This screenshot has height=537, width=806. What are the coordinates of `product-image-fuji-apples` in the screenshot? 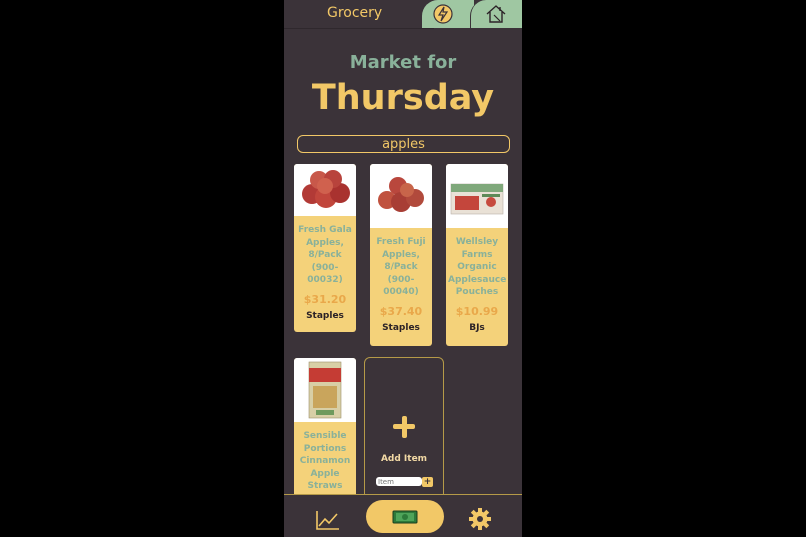 It's located at (401, 196).